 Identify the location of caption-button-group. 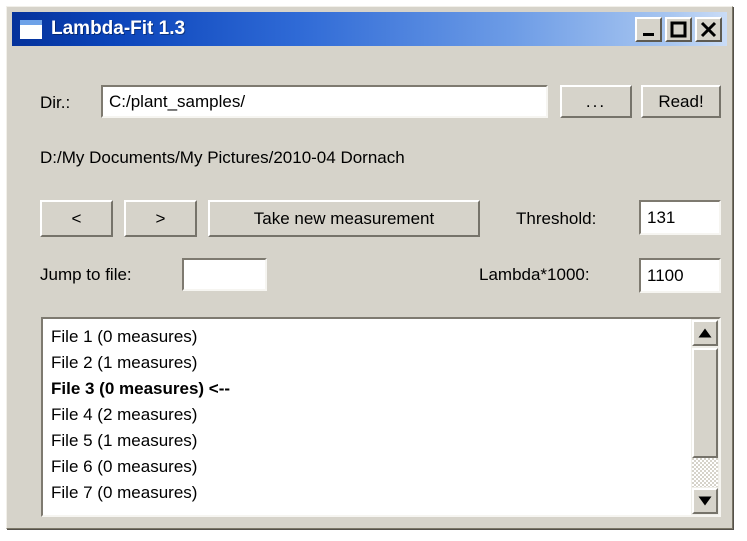
(678, 29).